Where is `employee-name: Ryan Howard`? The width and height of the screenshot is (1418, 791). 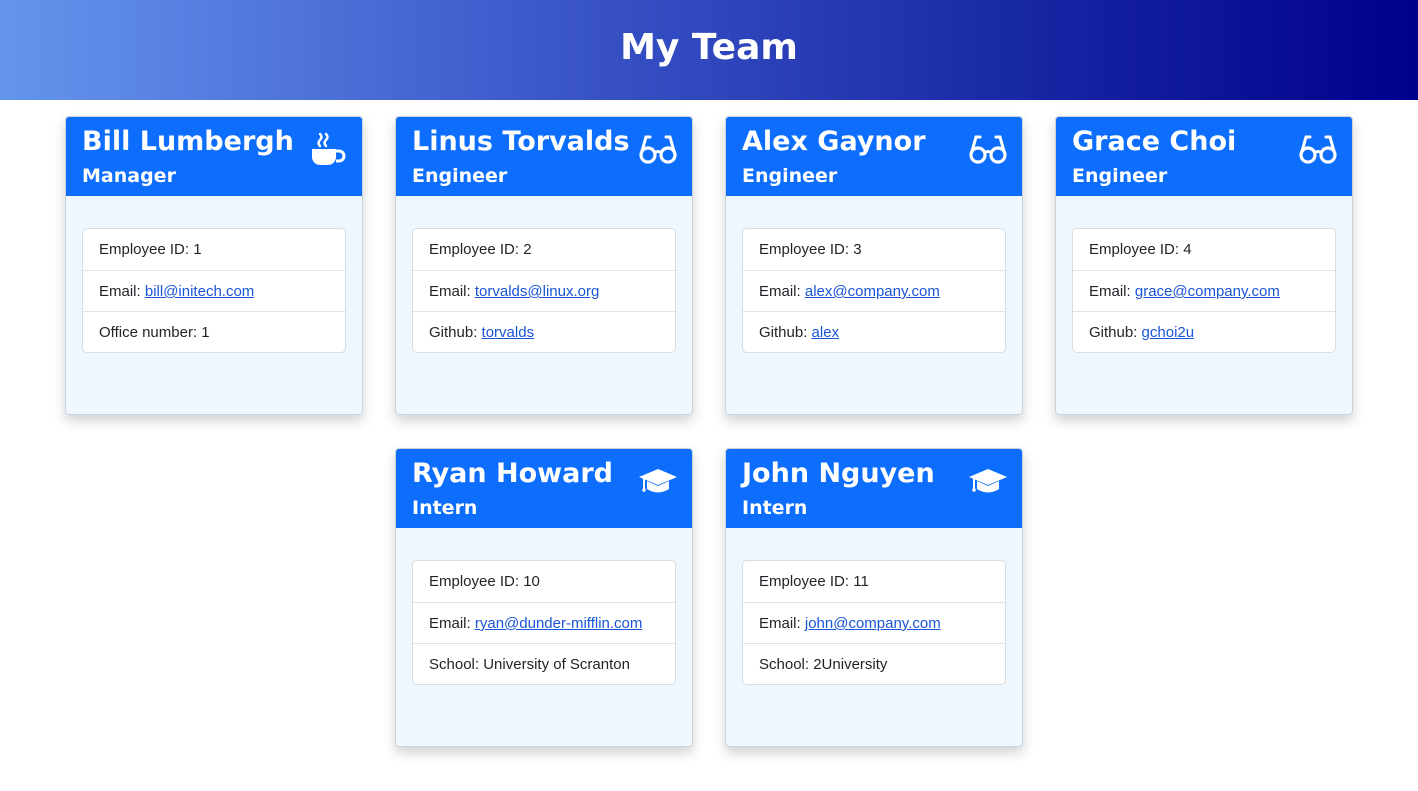
employee-name: Ryan Howard is located at coordinates (512, 473).